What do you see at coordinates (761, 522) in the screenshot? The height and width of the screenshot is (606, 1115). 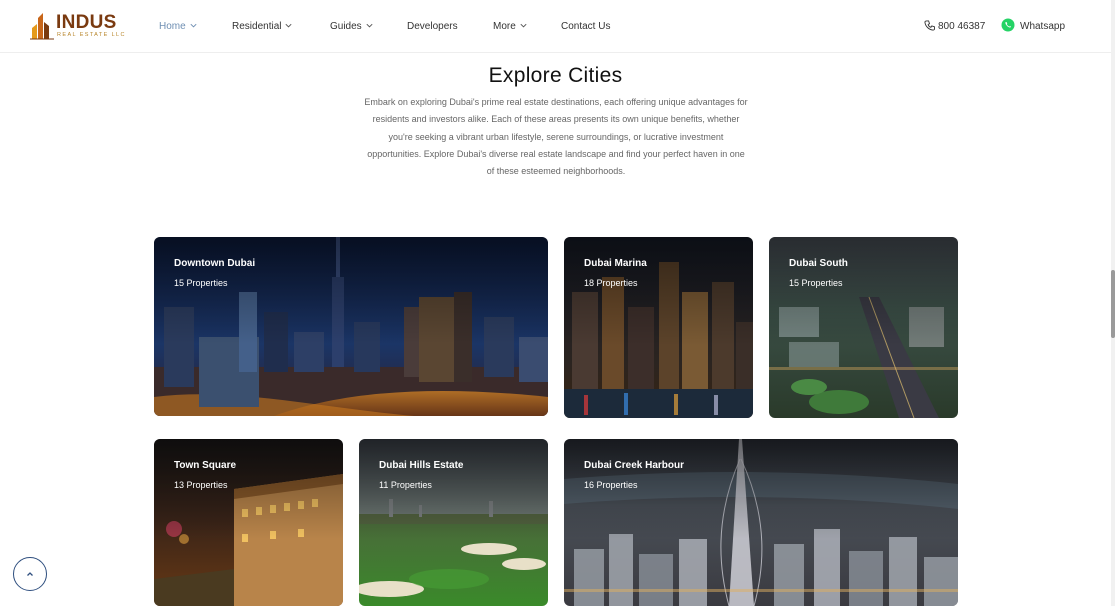 I see `city-card-dubai-creek-harbour: Dubai Creek Harbour 16 Properties` at bounding box center [761, 522].